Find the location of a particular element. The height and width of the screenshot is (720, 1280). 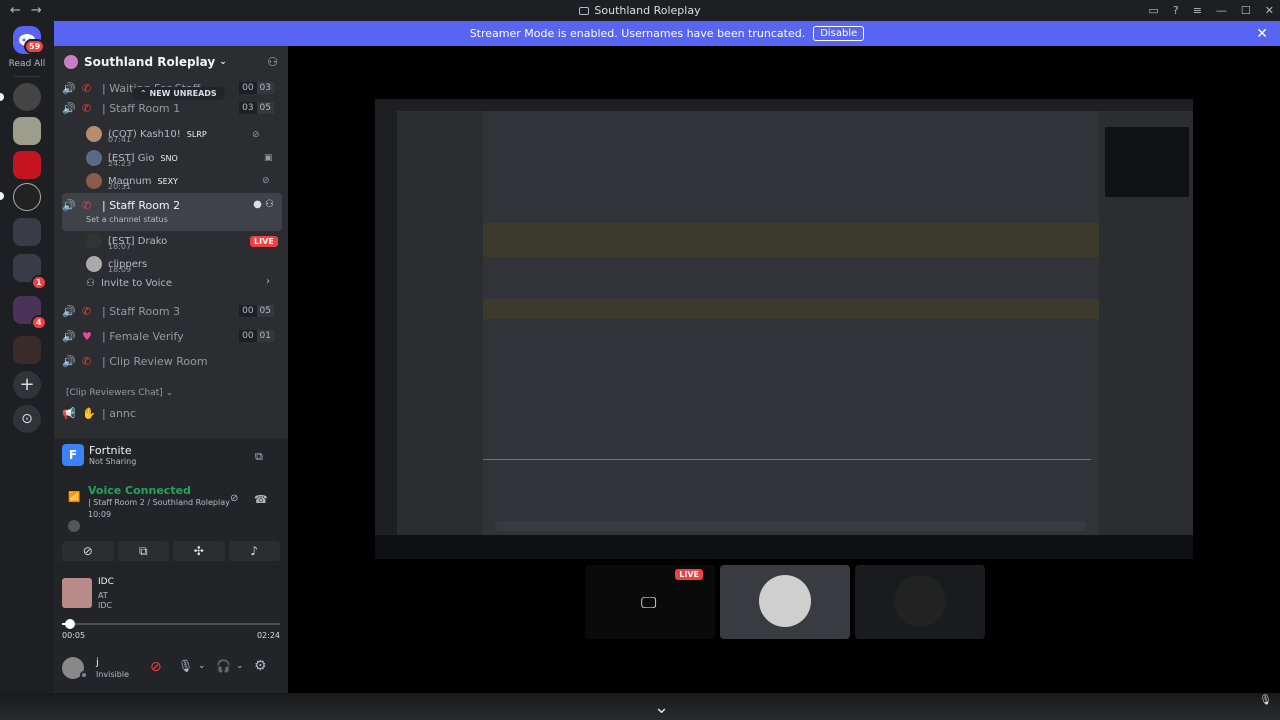

voice-location: | Staff Room 2 / Southland Roleplay is located at coordinates (159, 502).